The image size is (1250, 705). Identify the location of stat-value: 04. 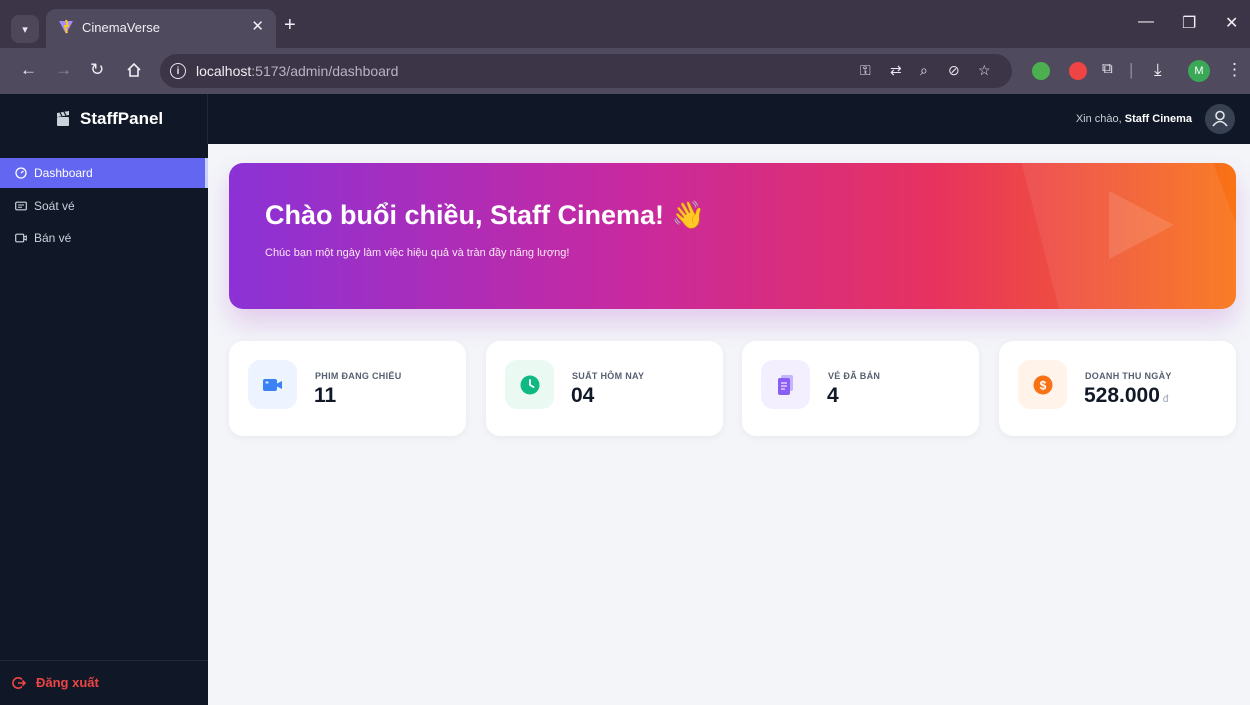
(583, 395).